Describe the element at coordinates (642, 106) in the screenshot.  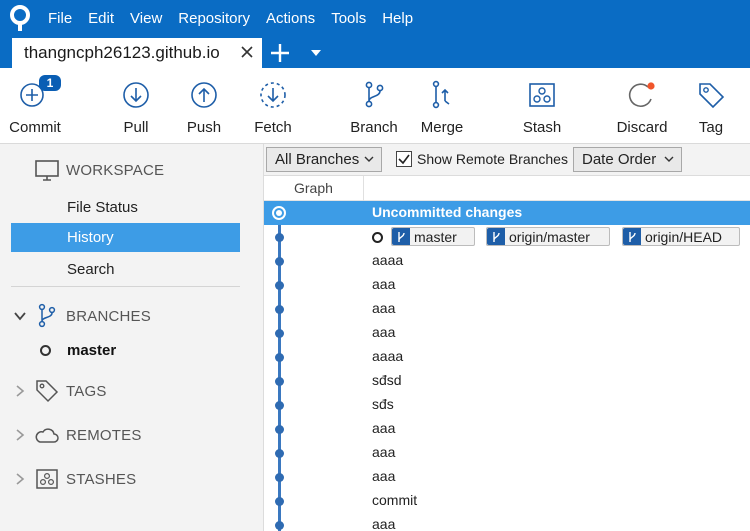
I see `discard-button: Discard` at that location.